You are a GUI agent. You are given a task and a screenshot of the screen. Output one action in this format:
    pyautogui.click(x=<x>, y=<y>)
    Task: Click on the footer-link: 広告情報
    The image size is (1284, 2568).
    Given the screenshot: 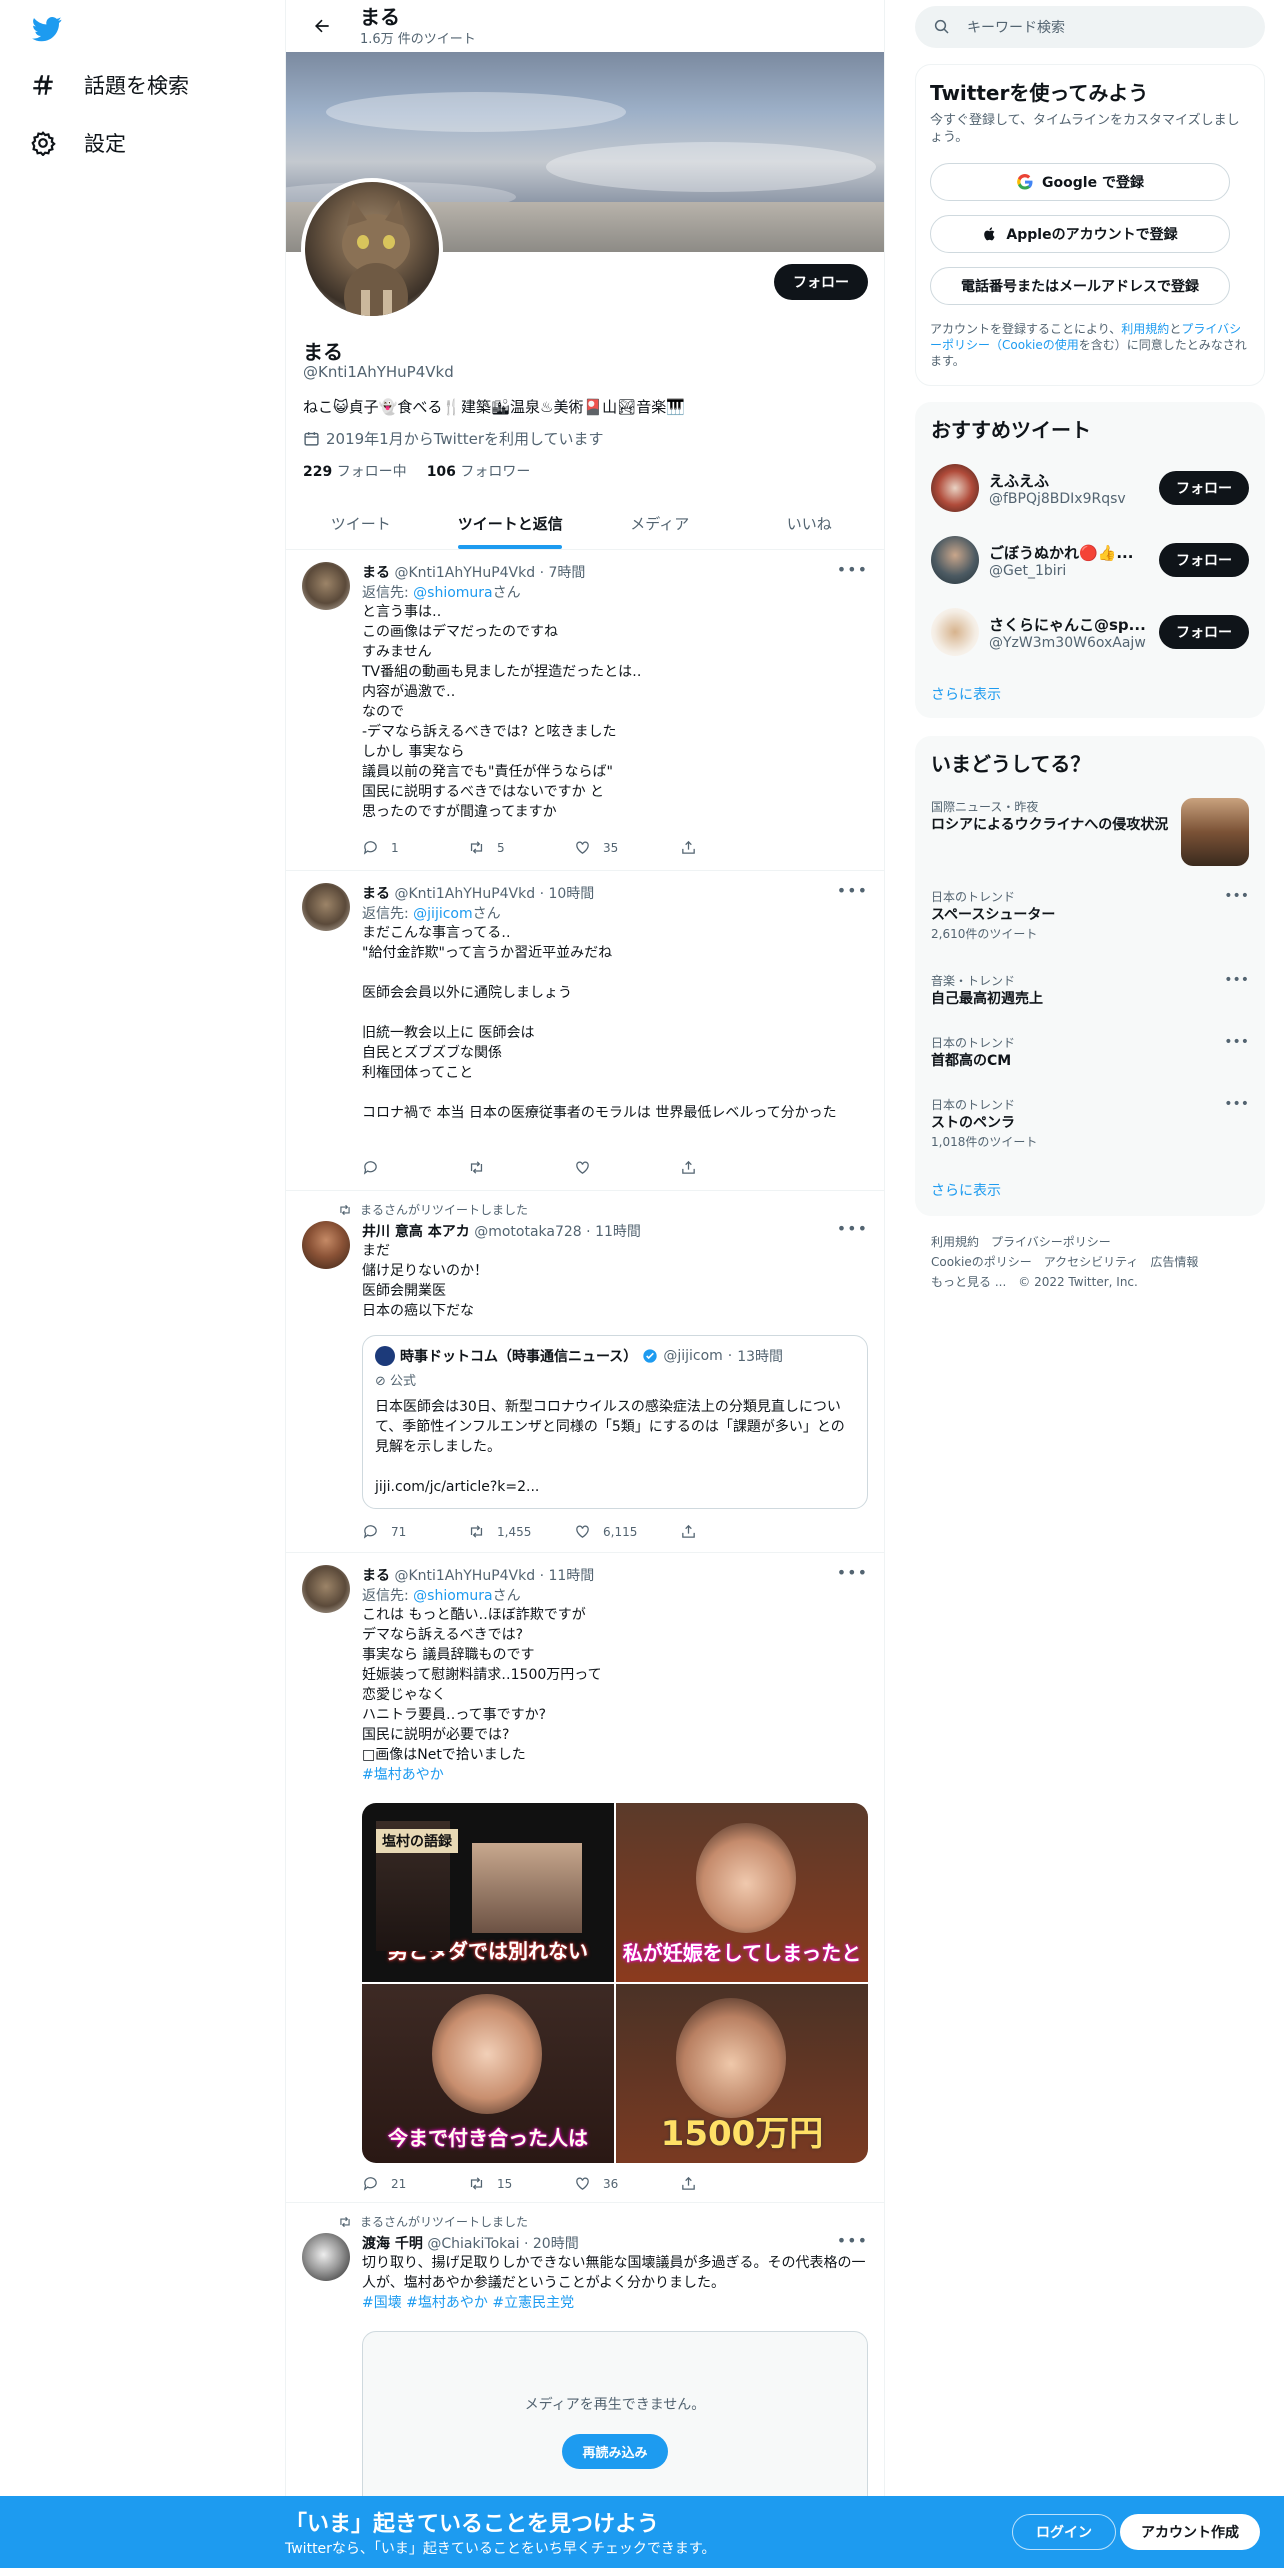 What is the action you would take?
    pyautogui.click(x=1174, y=1262)
    